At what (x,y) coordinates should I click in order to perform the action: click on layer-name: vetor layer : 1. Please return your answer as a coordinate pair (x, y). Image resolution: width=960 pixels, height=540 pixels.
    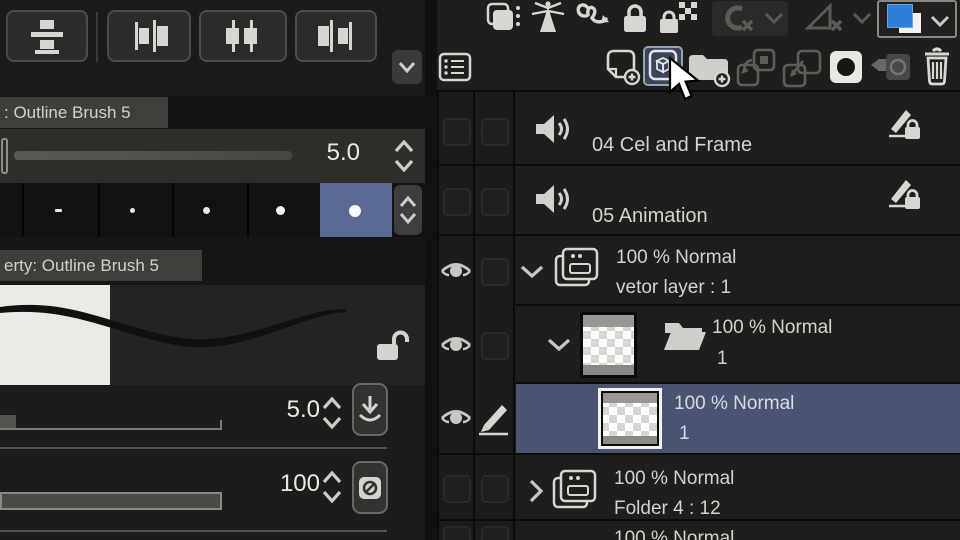
    Looking at the image, I should click on (673, 288).